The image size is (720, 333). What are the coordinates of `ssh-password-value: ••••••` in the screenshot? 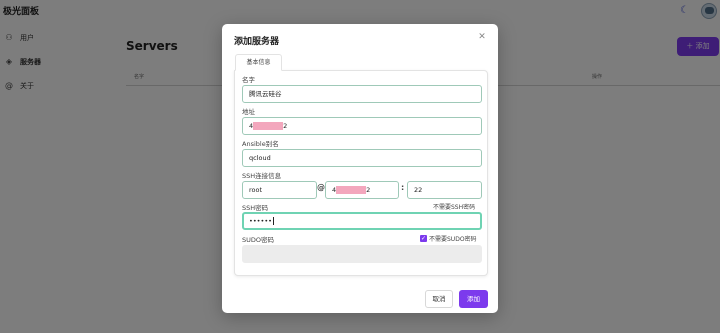 It's located at (261, 221).